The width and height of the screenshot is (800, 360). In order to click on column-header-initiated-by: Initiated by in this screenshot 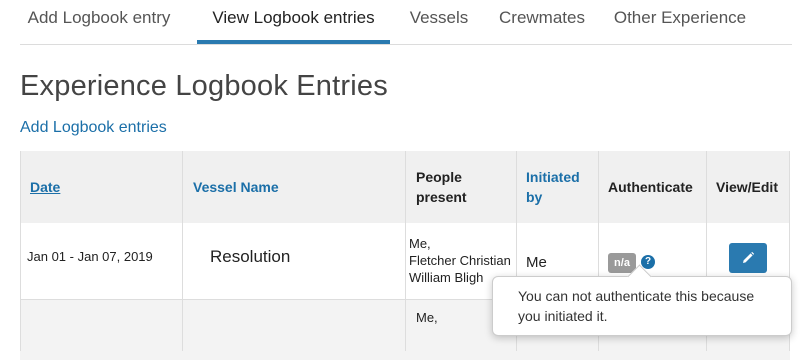, I will do `click(559, 187)`.